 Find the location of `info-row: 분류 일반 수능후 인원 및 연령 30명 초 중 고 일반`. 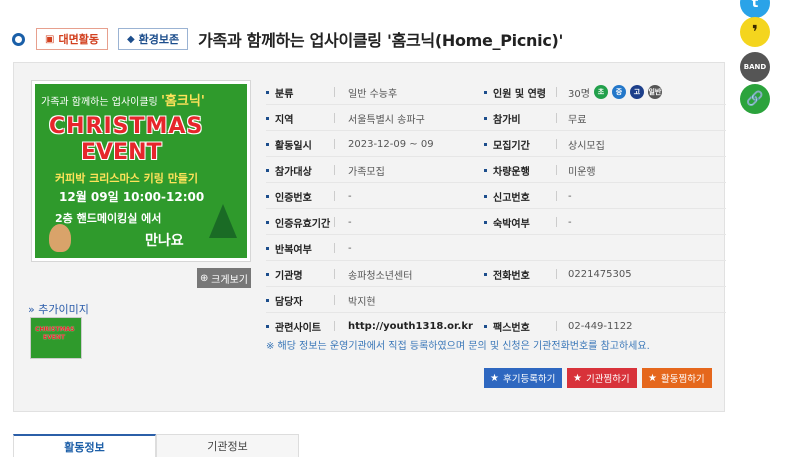

info-row: 분류 일반 수능후 인원 및 연령 30명 초 중 고 일반 is located at coordinates (496, 92).